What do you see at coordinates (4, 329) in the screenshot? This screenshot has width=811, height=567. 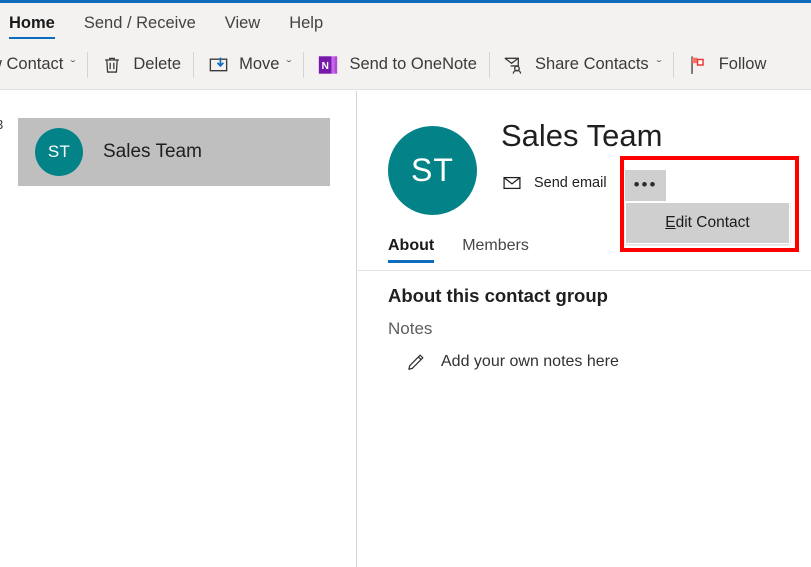 I see `alphabet-index: I I I I I I` at bounding box center [4, 329].